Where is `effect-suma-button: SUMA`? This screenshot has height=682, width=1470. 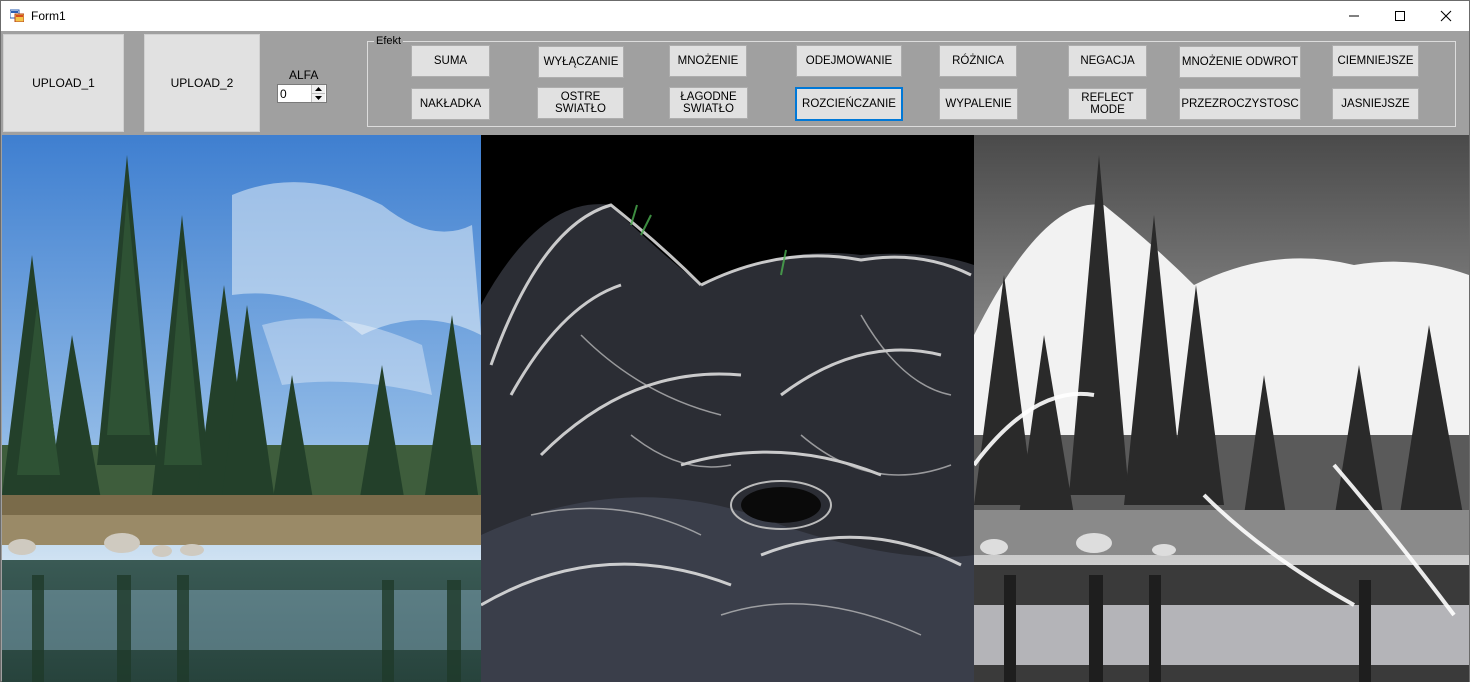
effect-suma-button: SUMA is located at coordinates (450, 61).